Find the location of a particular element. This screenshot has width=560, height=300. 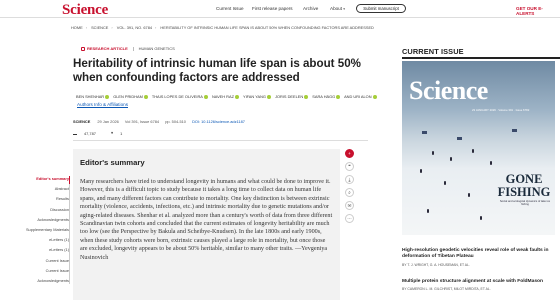

author: BEN SHENHAR is located at coordinates (93, 96).